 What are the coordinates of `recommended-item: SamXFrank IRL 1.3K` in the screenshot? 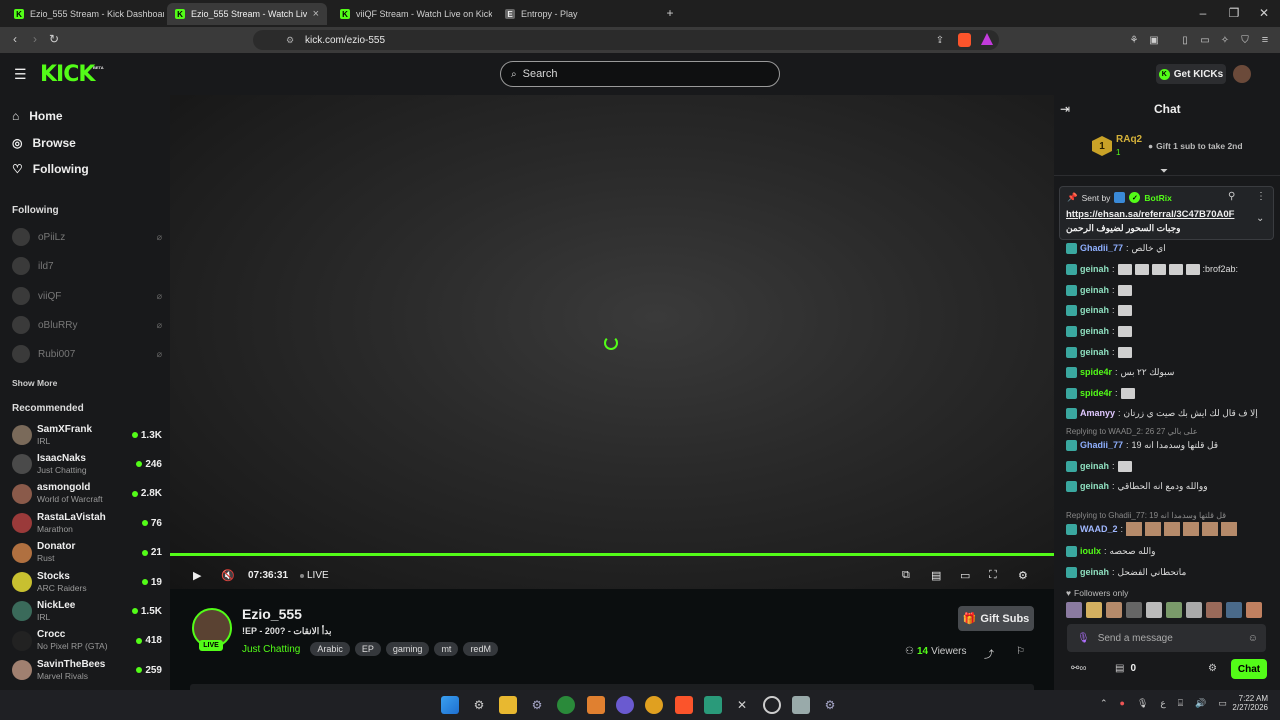 It's located at (87, 435).